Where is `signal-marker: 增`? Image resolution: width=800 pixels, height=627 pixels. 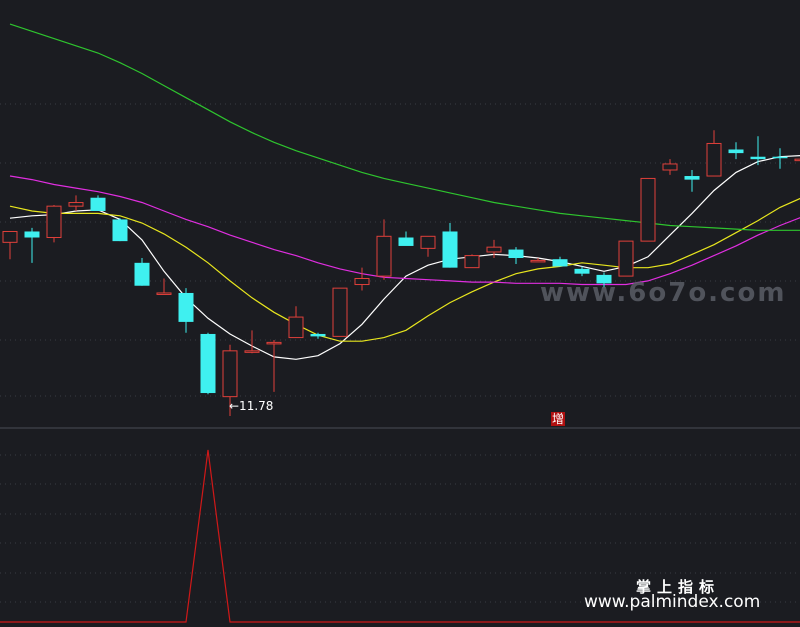
signal-marker: 增 is located at coordinates (558, 419).